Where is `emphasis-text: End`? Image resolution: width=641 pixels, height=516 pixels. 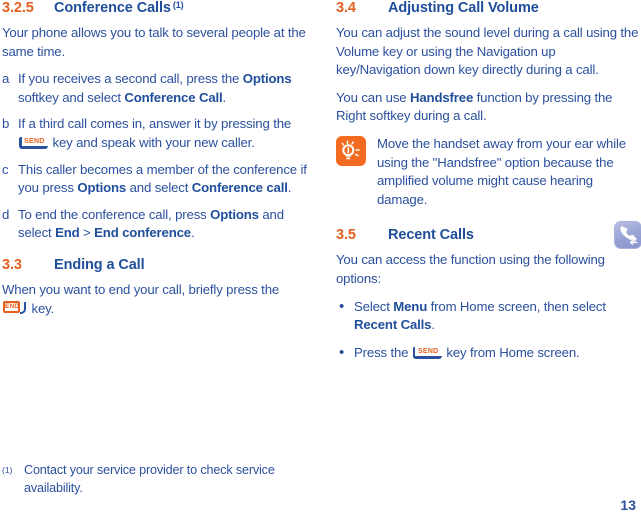 emphasis-text: End is located at coordinates (67, 233).